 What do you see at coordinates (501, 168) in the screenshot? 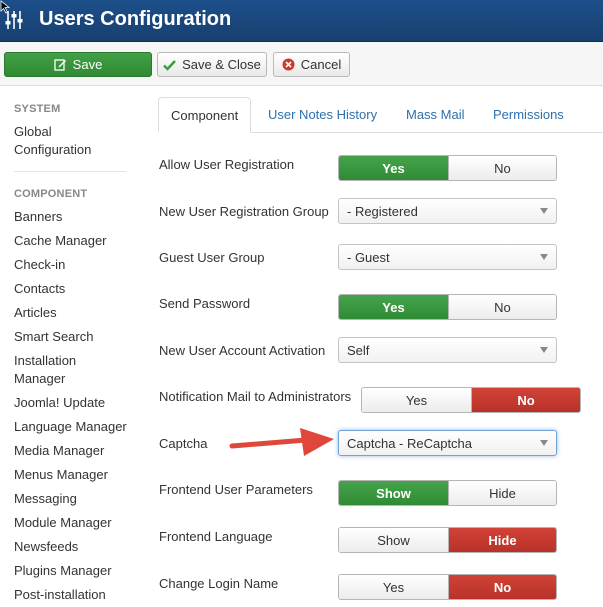
I see `allow-registration-no: No` at bounding box center [501, 168].